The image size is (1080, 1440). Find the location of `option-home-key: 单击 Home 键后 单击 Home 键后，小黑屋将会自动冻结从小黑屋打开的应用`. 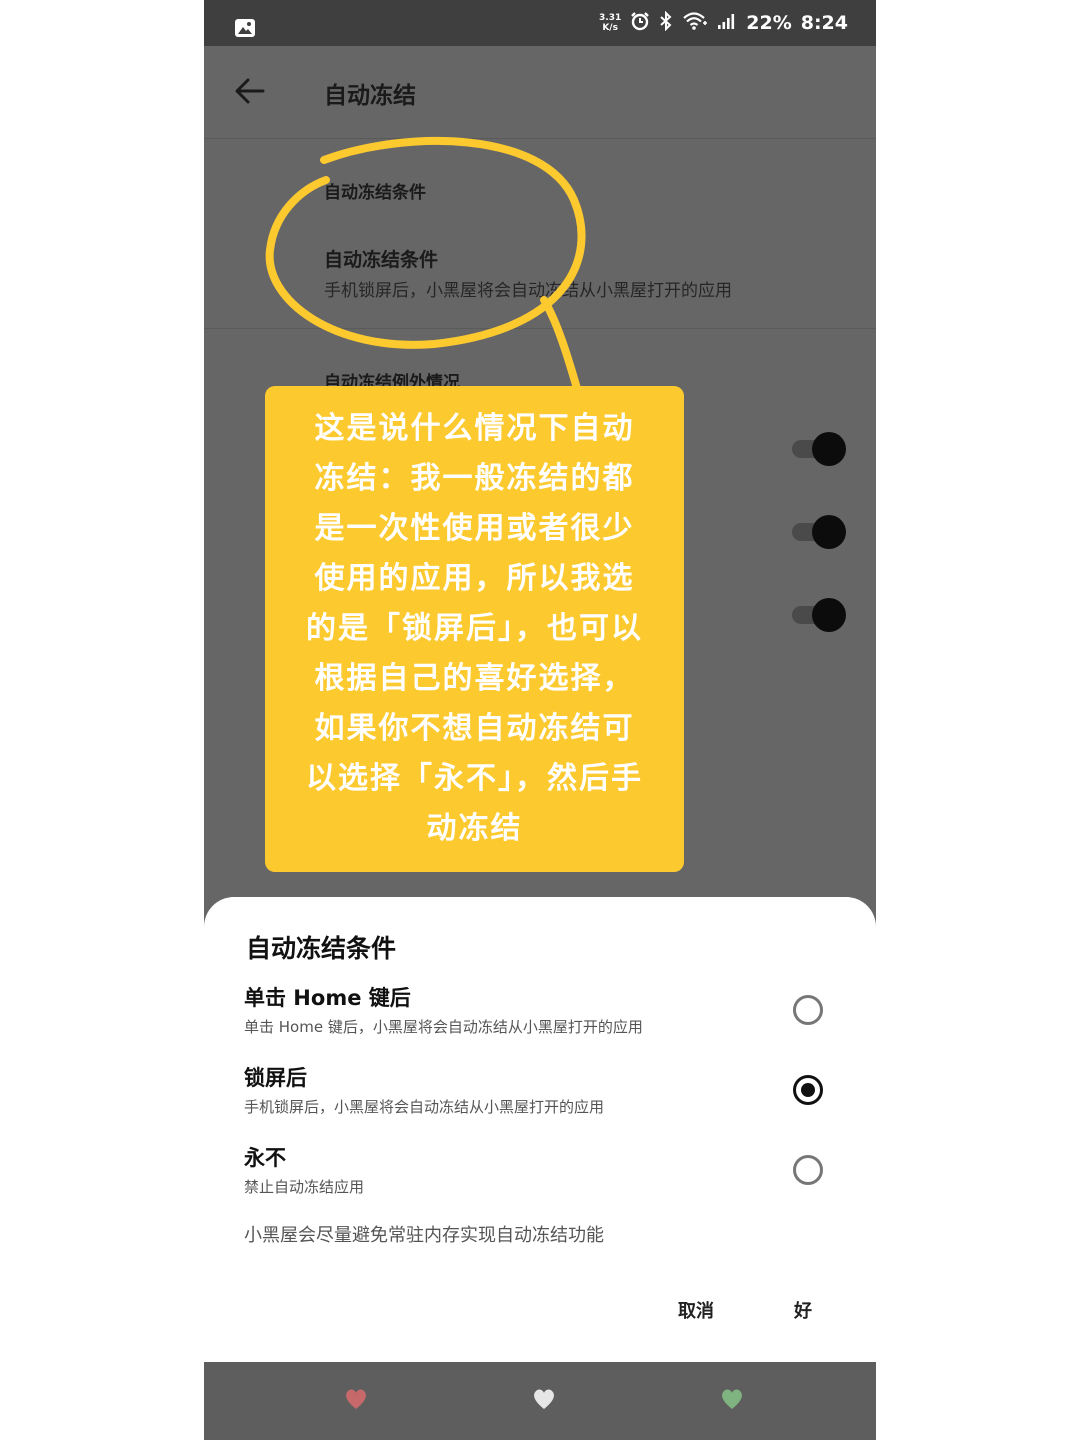

option-home-key: 单击 Home 键后 单击 Home 键后，小黑屋将会自动冻结从小黑屋打开的应用 is located at coordinates (540, 1017).